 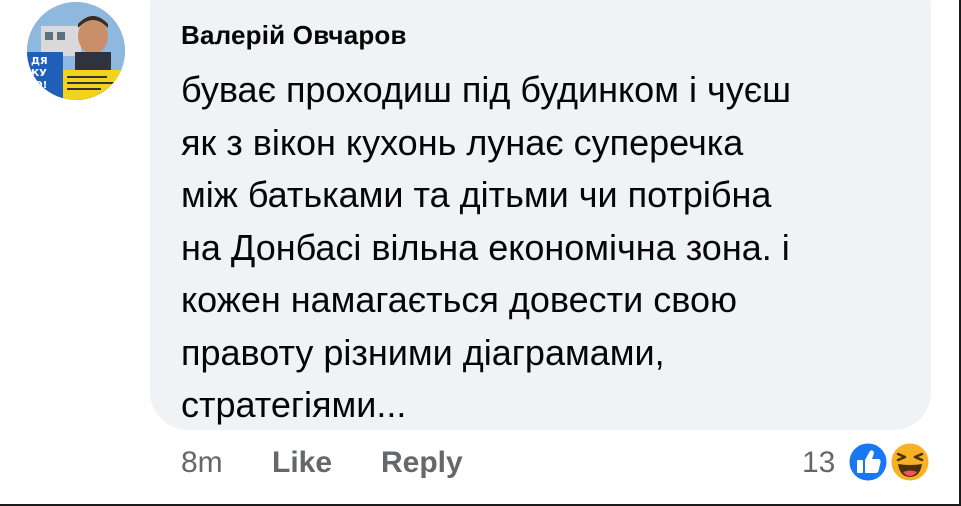 What do you see at coordinates (868, 462) in the screenshot?
I see `like-icon` at bounding box center [868, 462].